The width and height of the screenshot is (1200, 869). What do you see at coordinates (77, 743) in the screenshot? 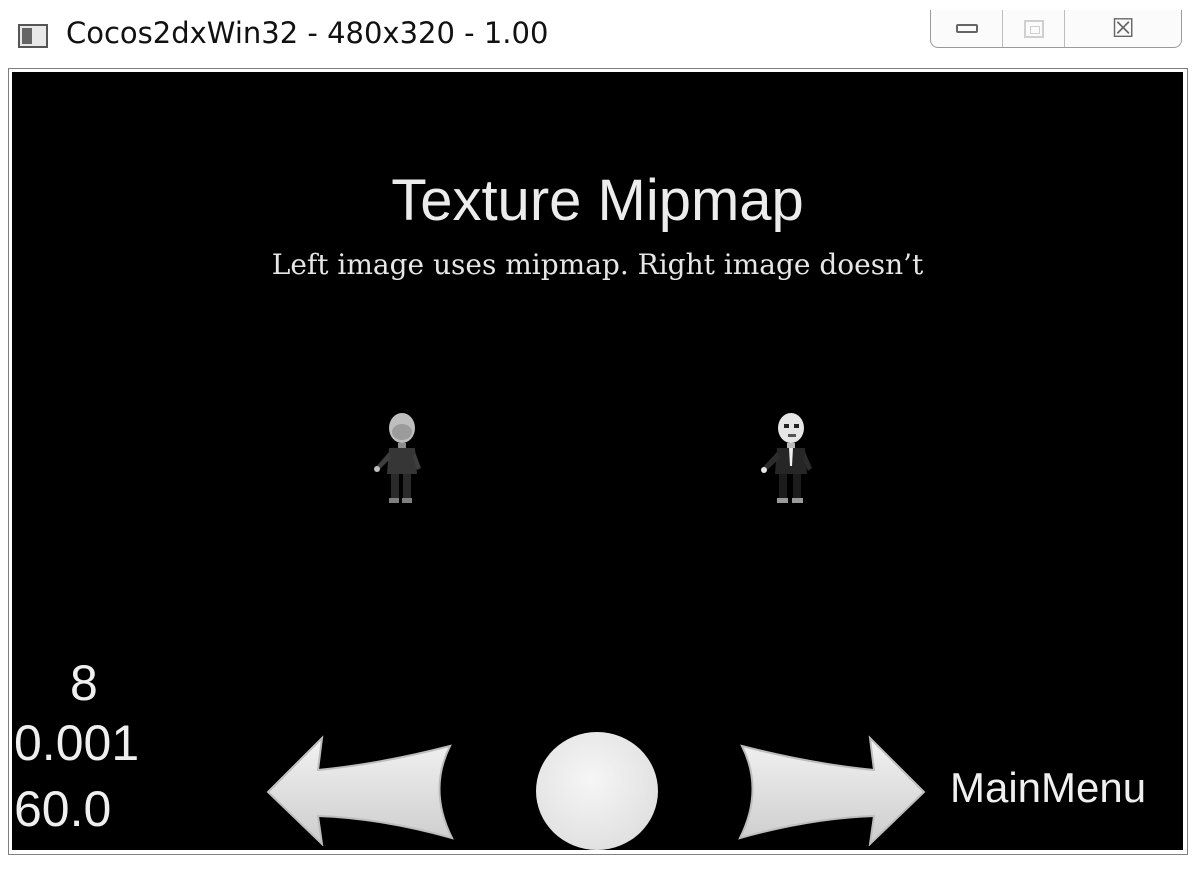
I see `frame-time-stat: 0.001` at bounding box center [77, 743].